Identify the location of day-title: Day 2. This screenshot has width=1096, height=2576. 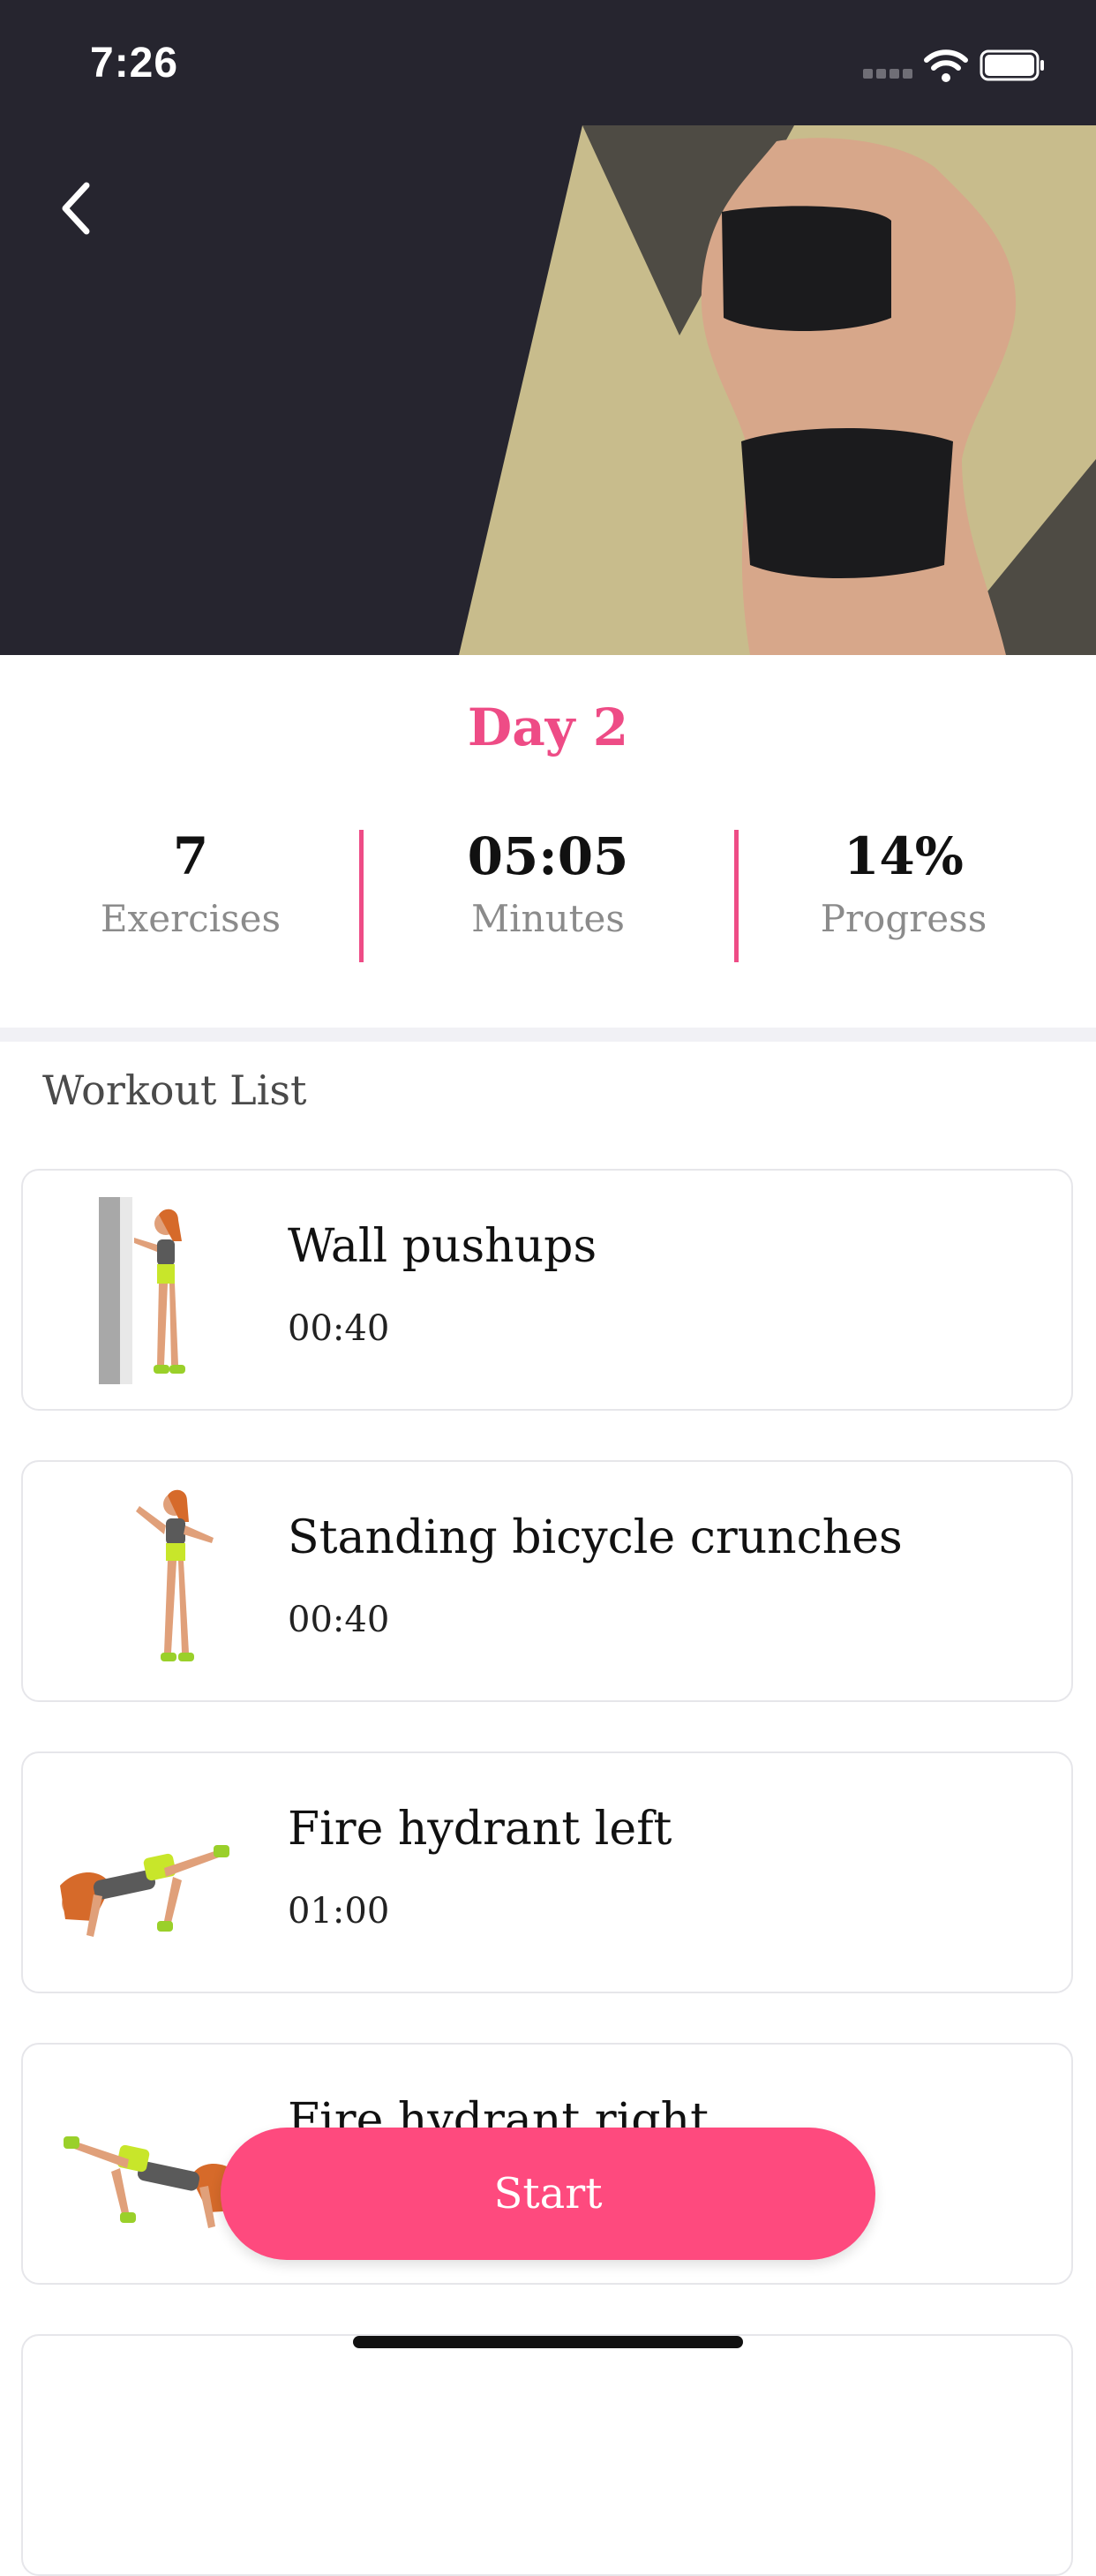
(548, 727).